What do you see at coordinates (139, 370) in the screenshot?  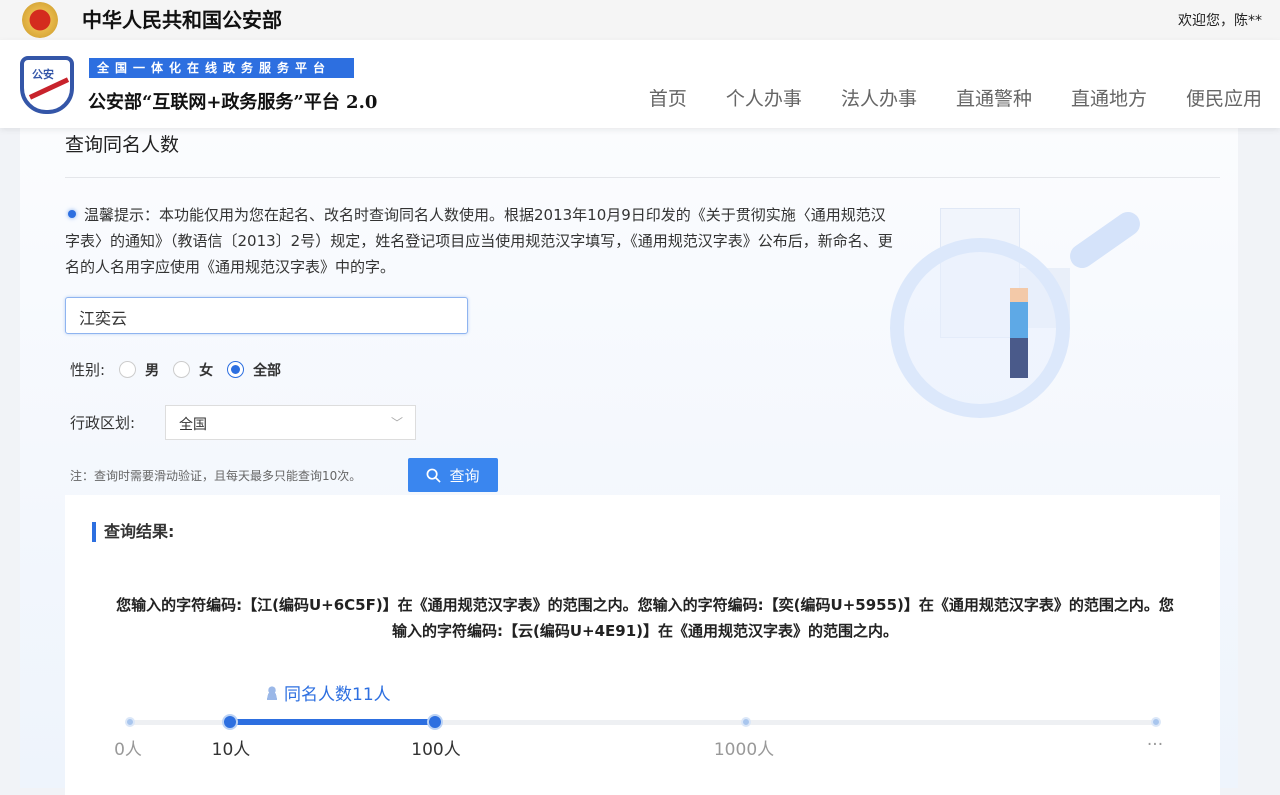 I see `gender-male-radio: 男` at bounding box center [139, 370].